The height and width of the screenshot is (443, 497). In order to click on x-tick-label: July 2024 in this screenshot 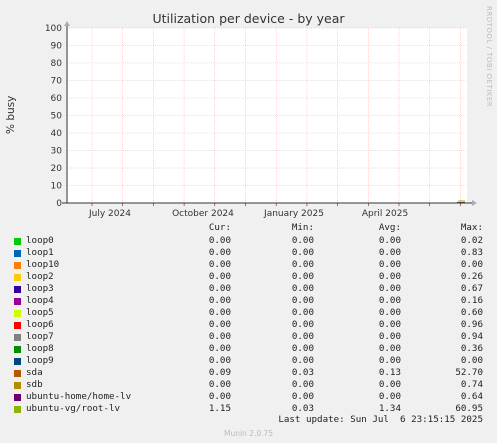, I will do `click(109, 214)`.